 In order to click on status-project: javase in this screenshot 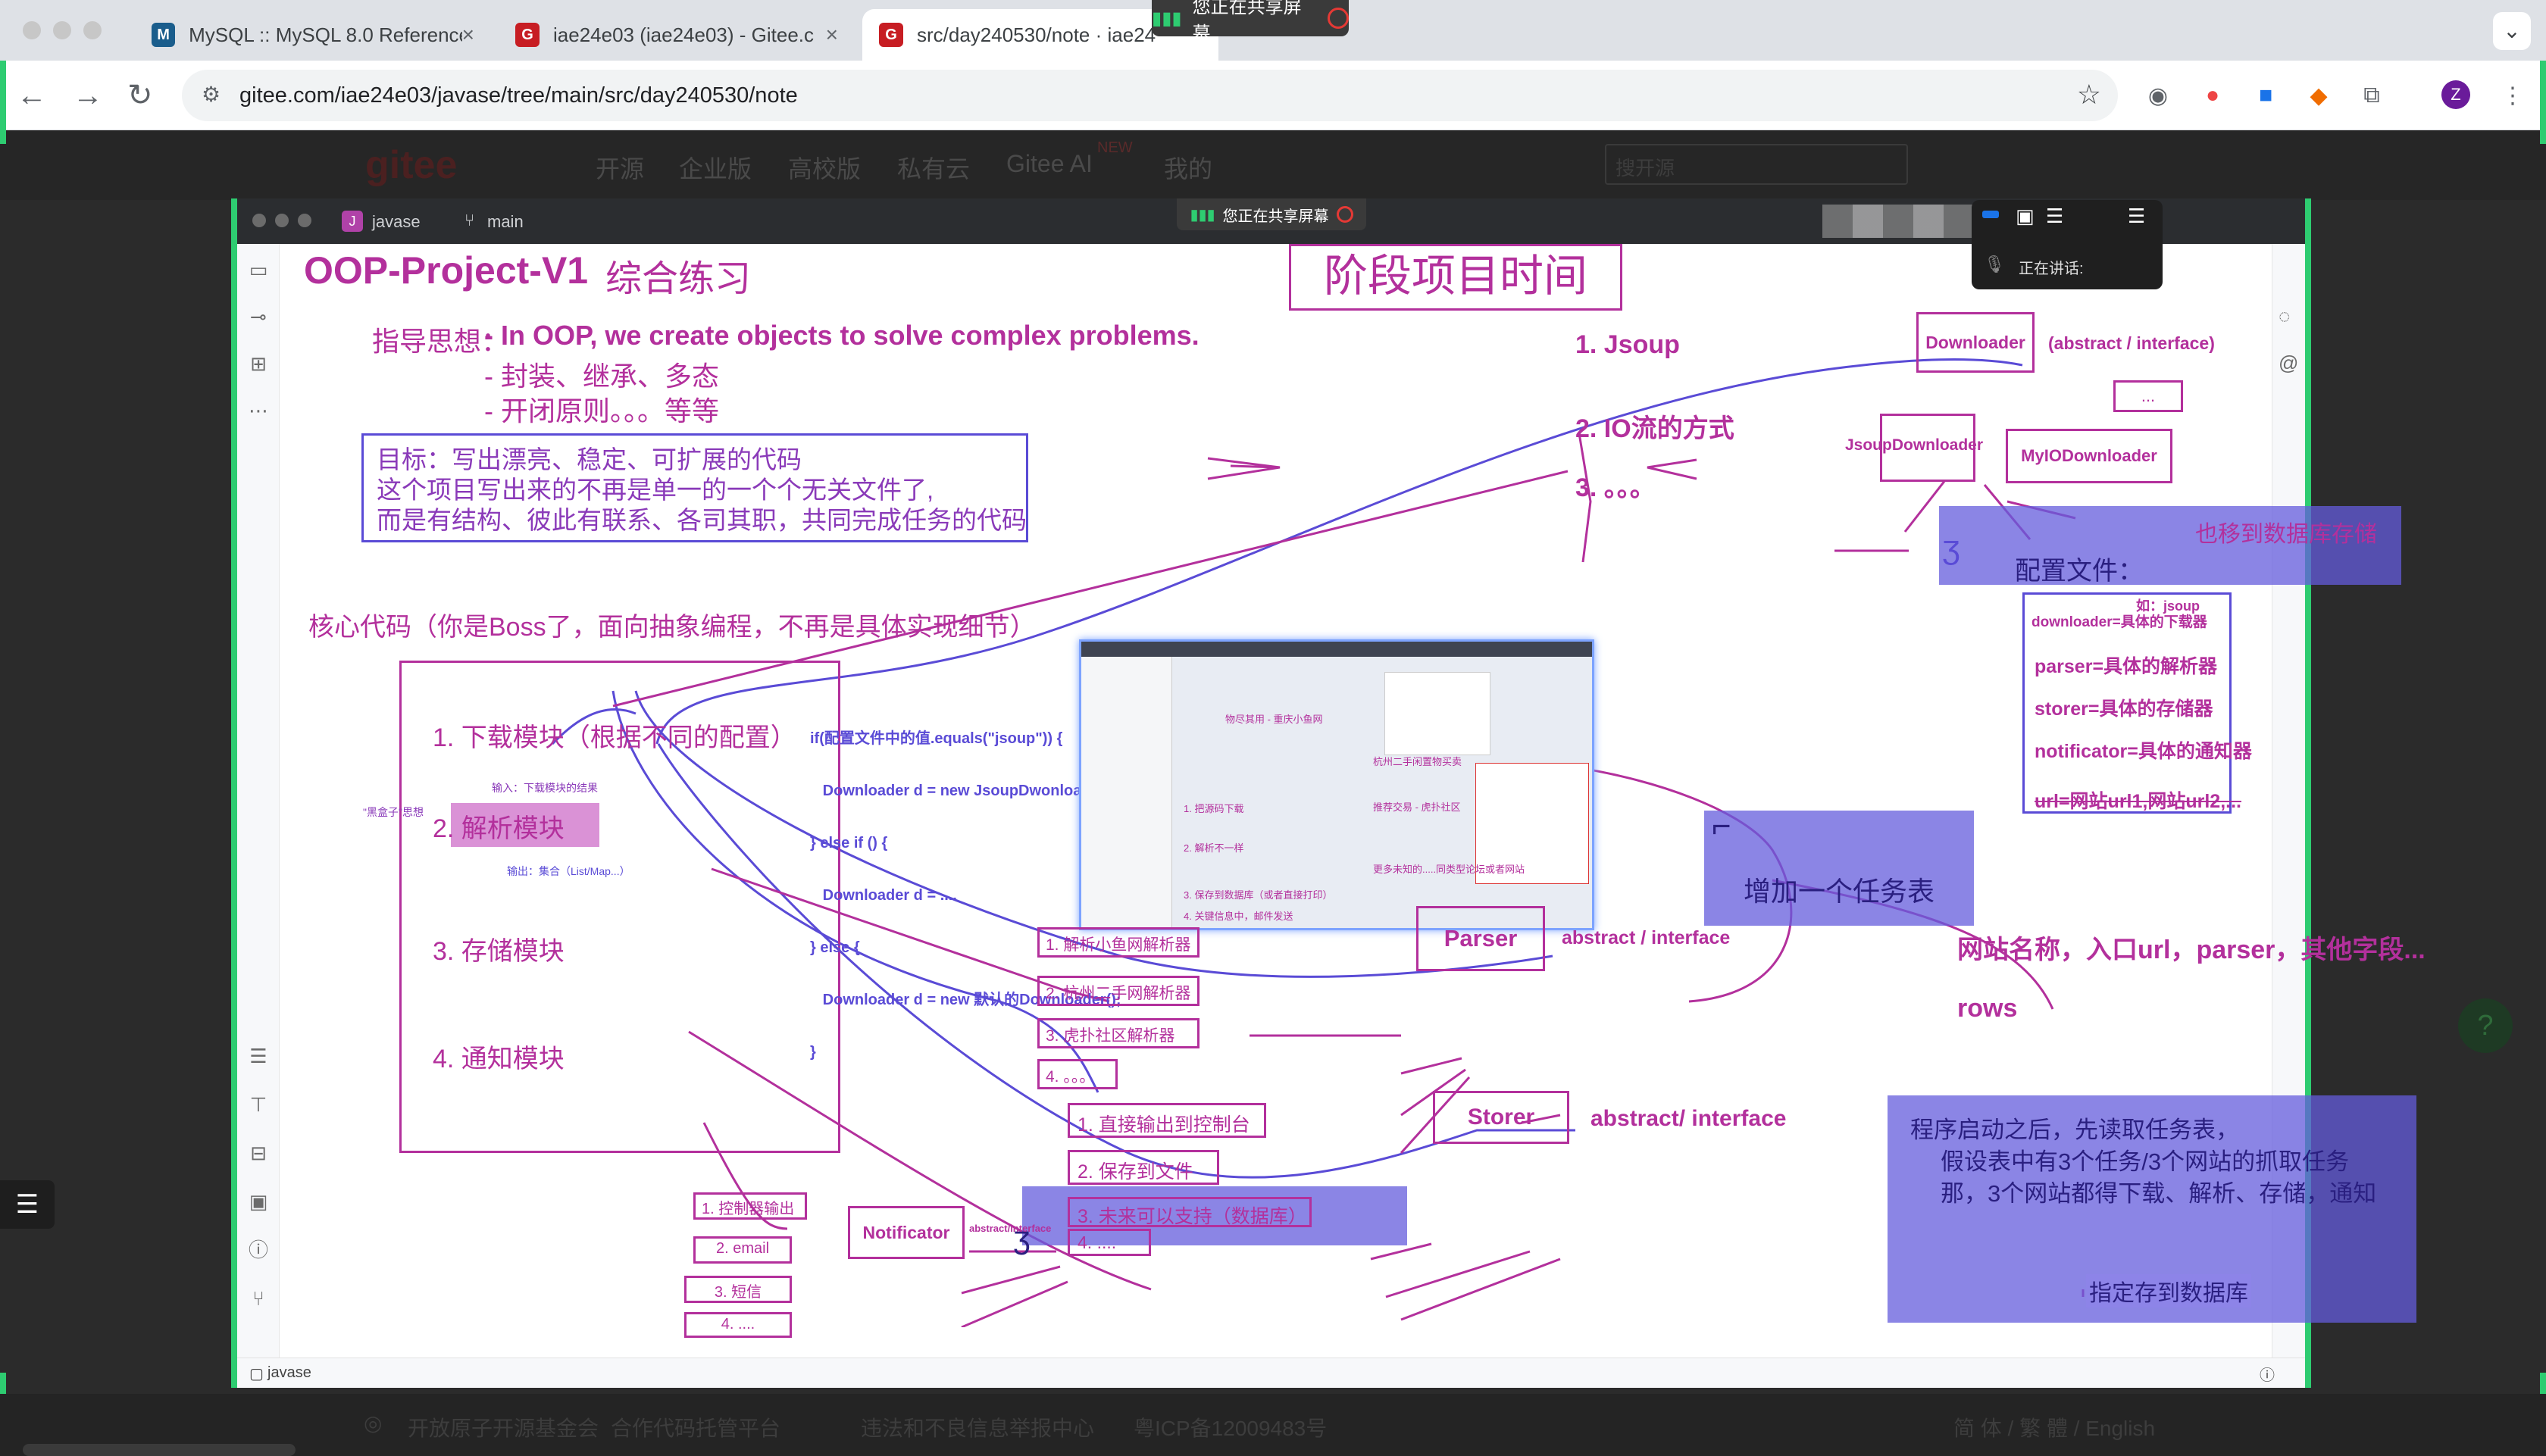, I will do `click(289, 1373)`.